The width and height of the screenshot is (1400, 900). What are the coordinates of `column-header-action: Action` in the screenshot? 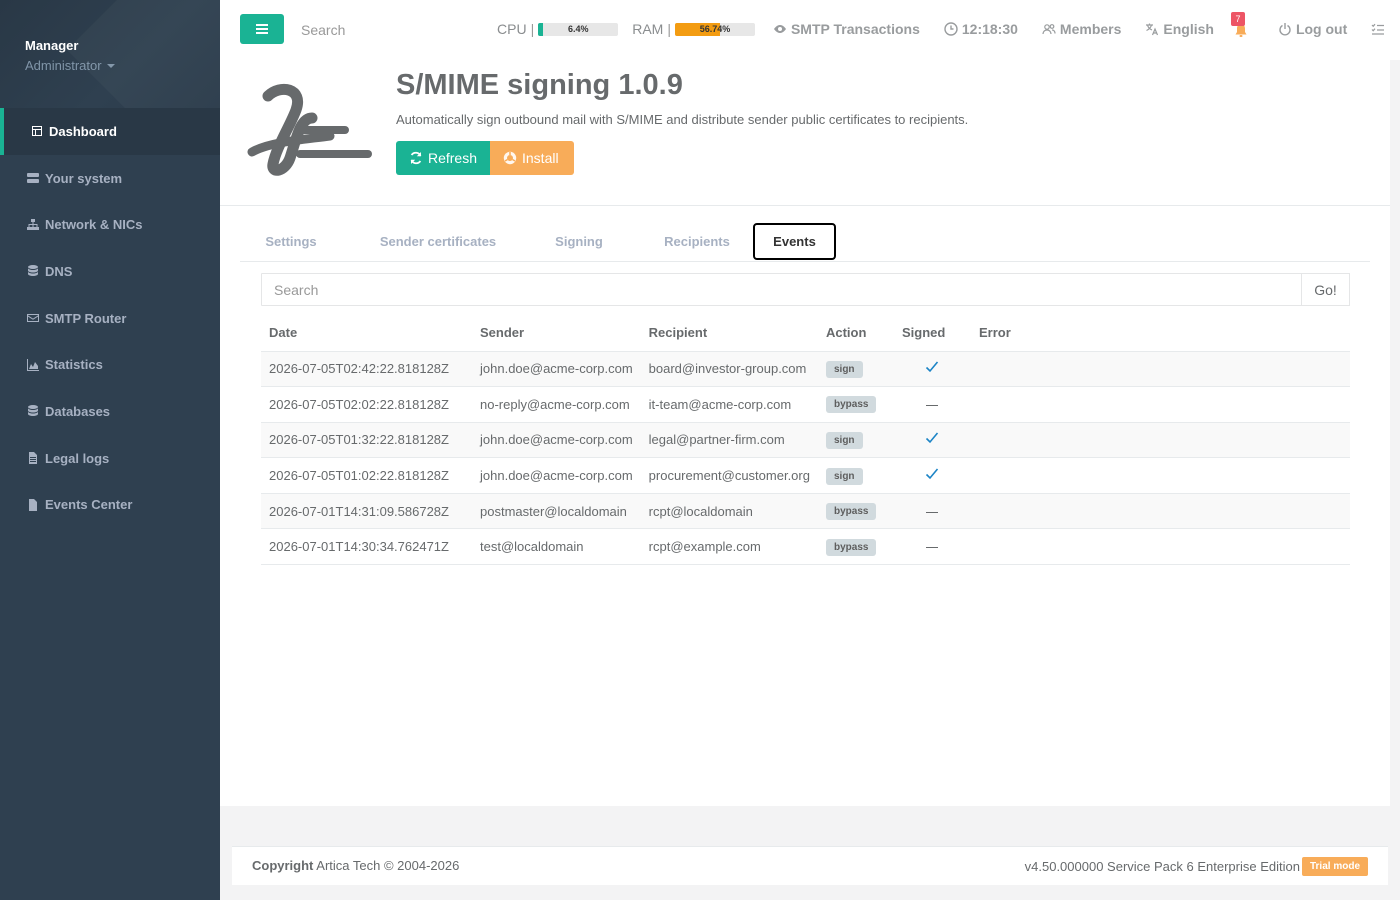 It's located at (855, 333).